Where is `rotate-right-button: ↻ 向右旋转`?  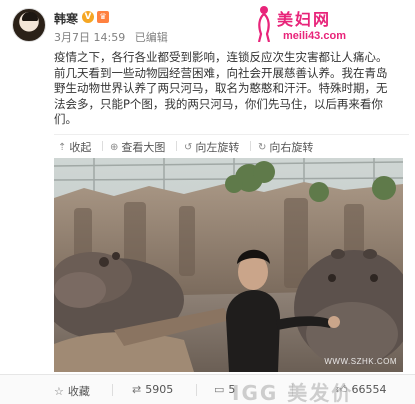
rotate-right-button: ↻ 向右旋转 is located at coordinates (285, 147).